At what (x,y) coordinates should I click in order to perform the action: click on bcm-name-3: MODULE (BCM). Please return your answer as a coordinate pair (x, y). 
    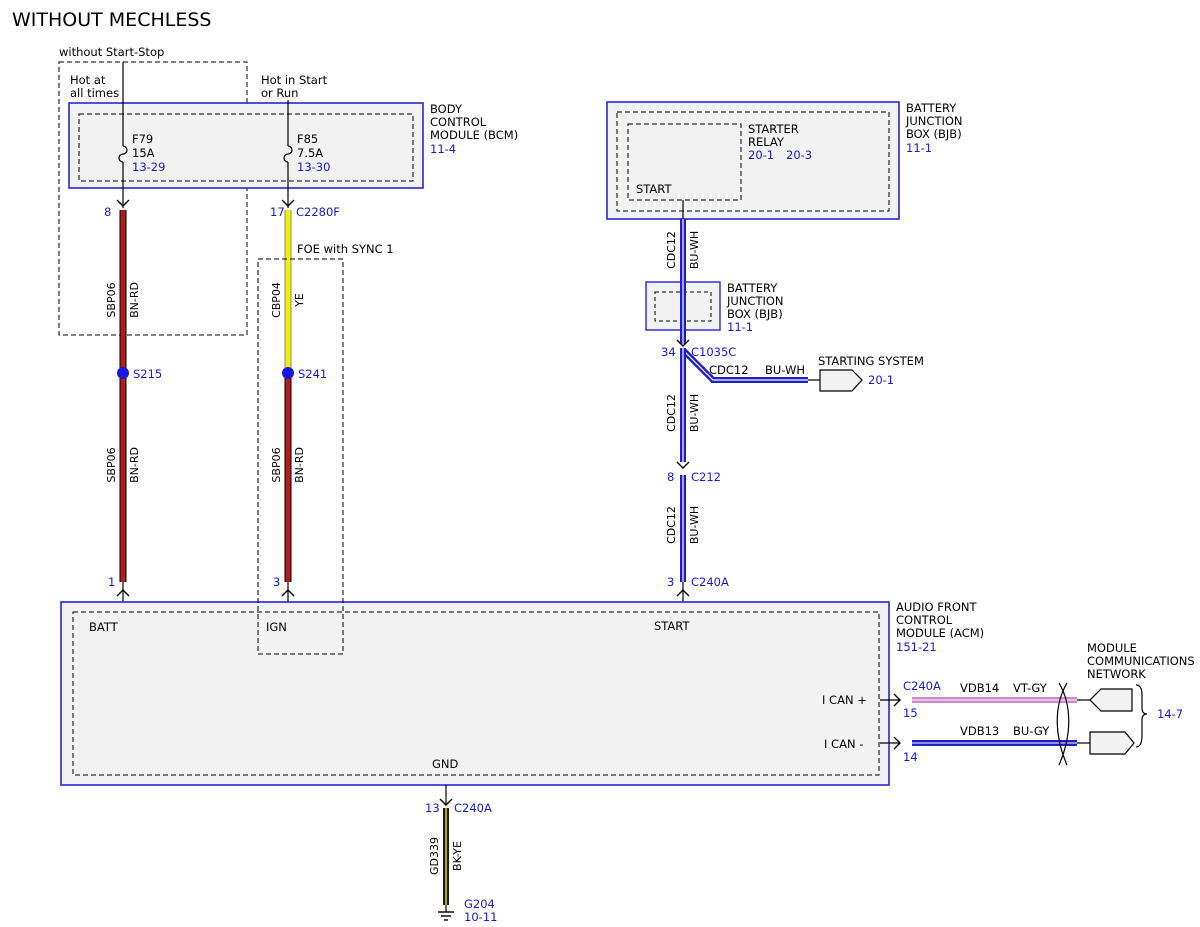
    Looking at the image, I should click on (474, 135).